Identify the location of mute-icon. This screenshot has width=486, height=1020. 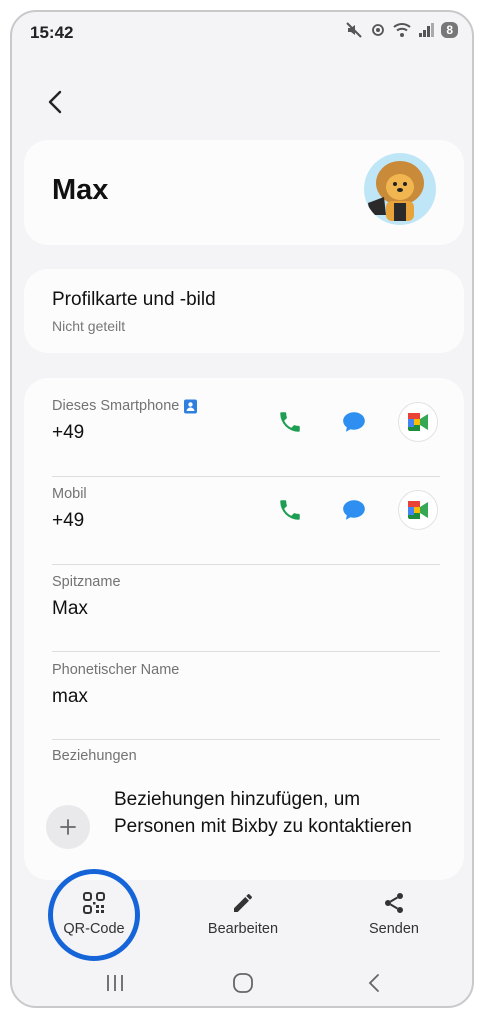
(354, 30).